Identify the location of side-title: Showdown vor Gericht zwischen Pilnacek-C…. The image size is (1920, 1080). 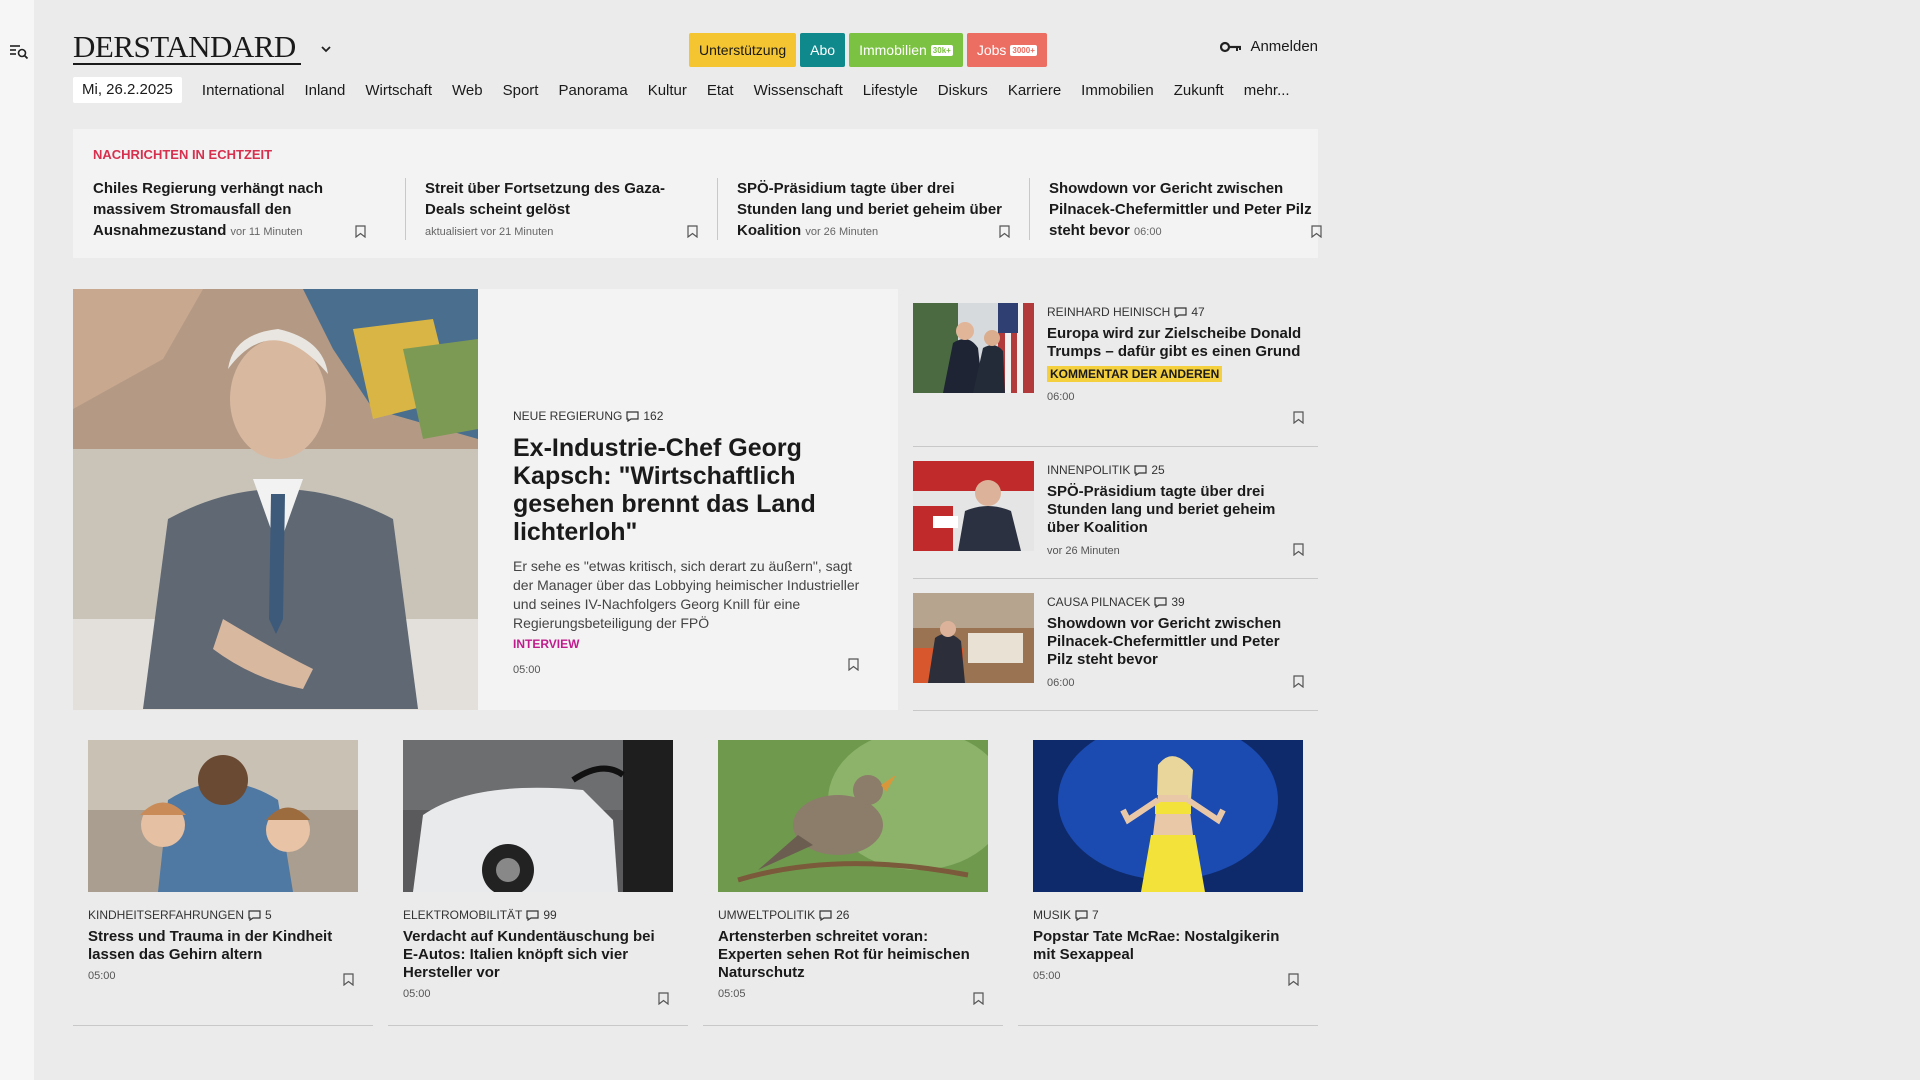
(1174, 642).